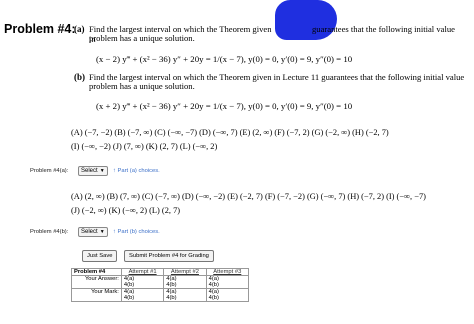 This screenshot has height=324, width=474. Describe the element at coordinates (139, 171) in the screenshot. I see `part-a-choices-link-text: Part (a) choices.` at that location.